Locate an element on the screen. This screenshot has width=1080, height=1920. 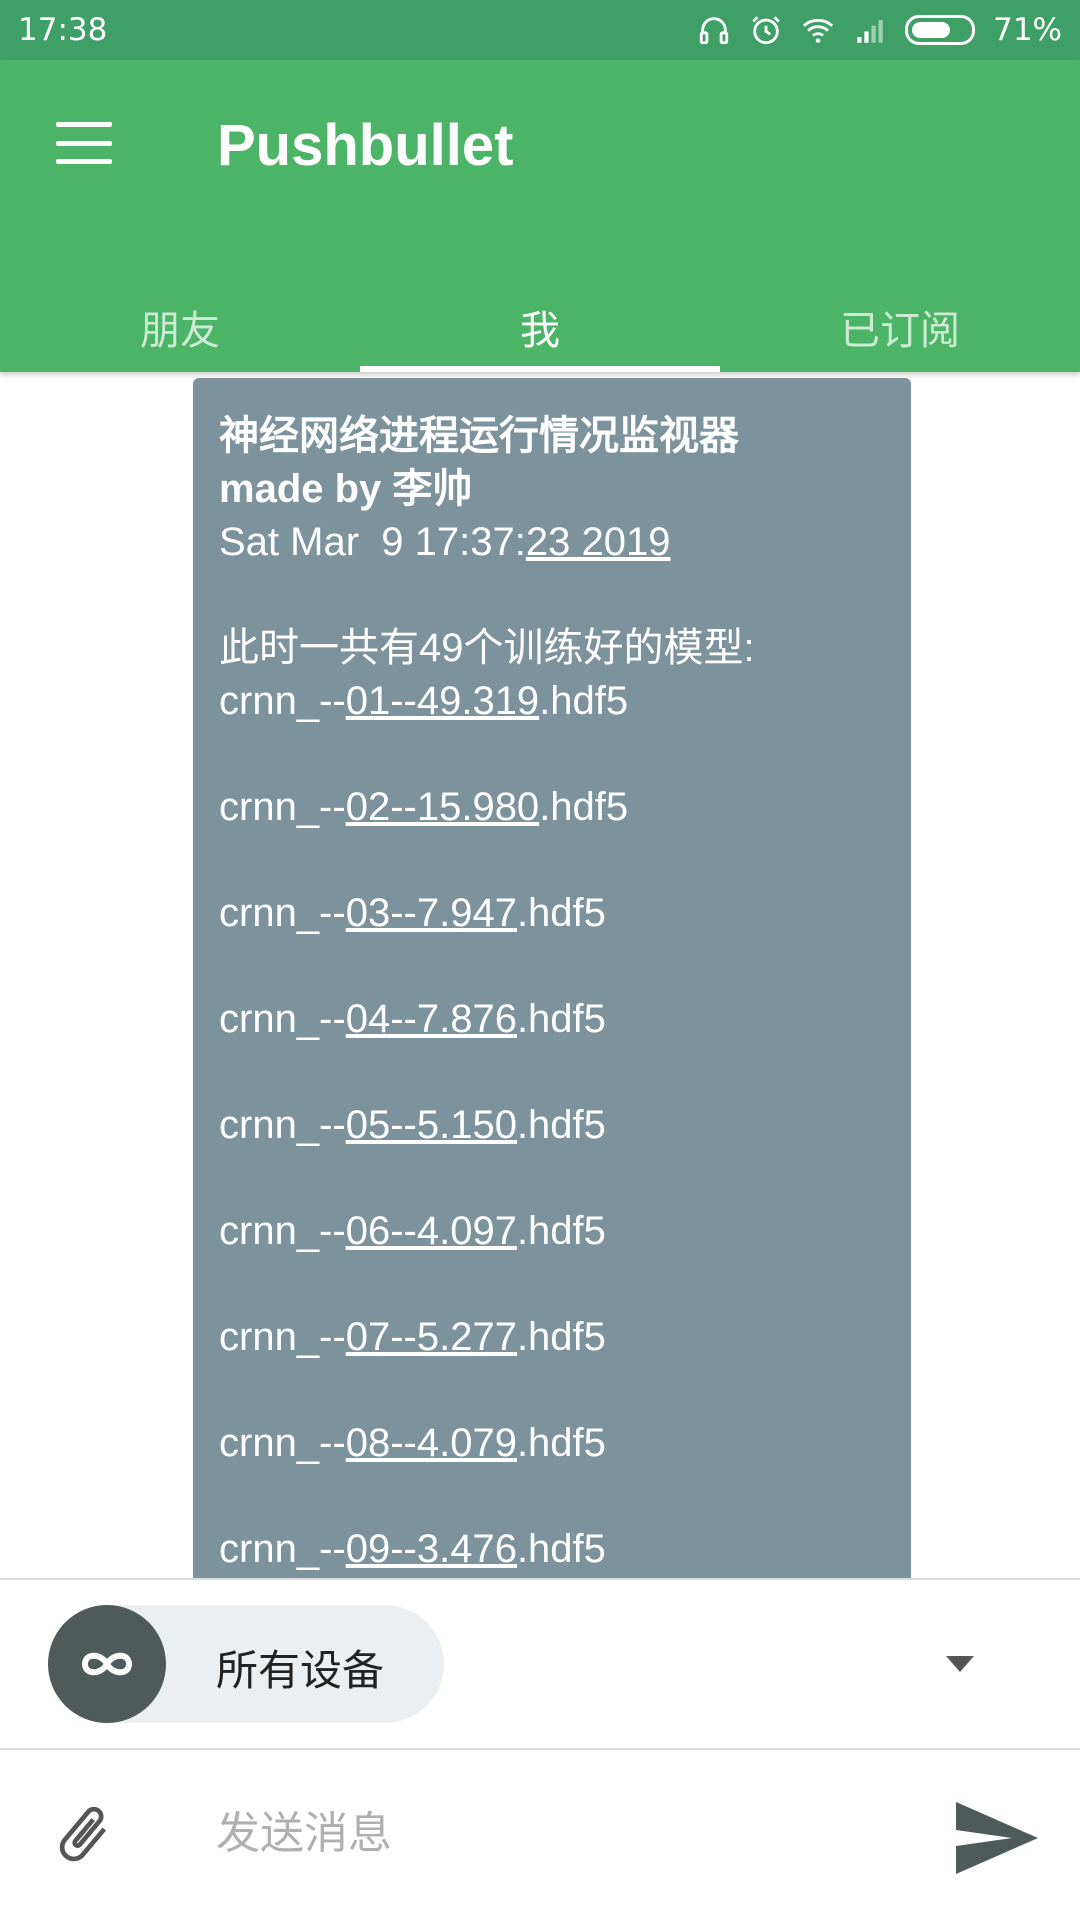
tab-bar: 朋友 我 已订阅 is located at coordinates (540, 321).